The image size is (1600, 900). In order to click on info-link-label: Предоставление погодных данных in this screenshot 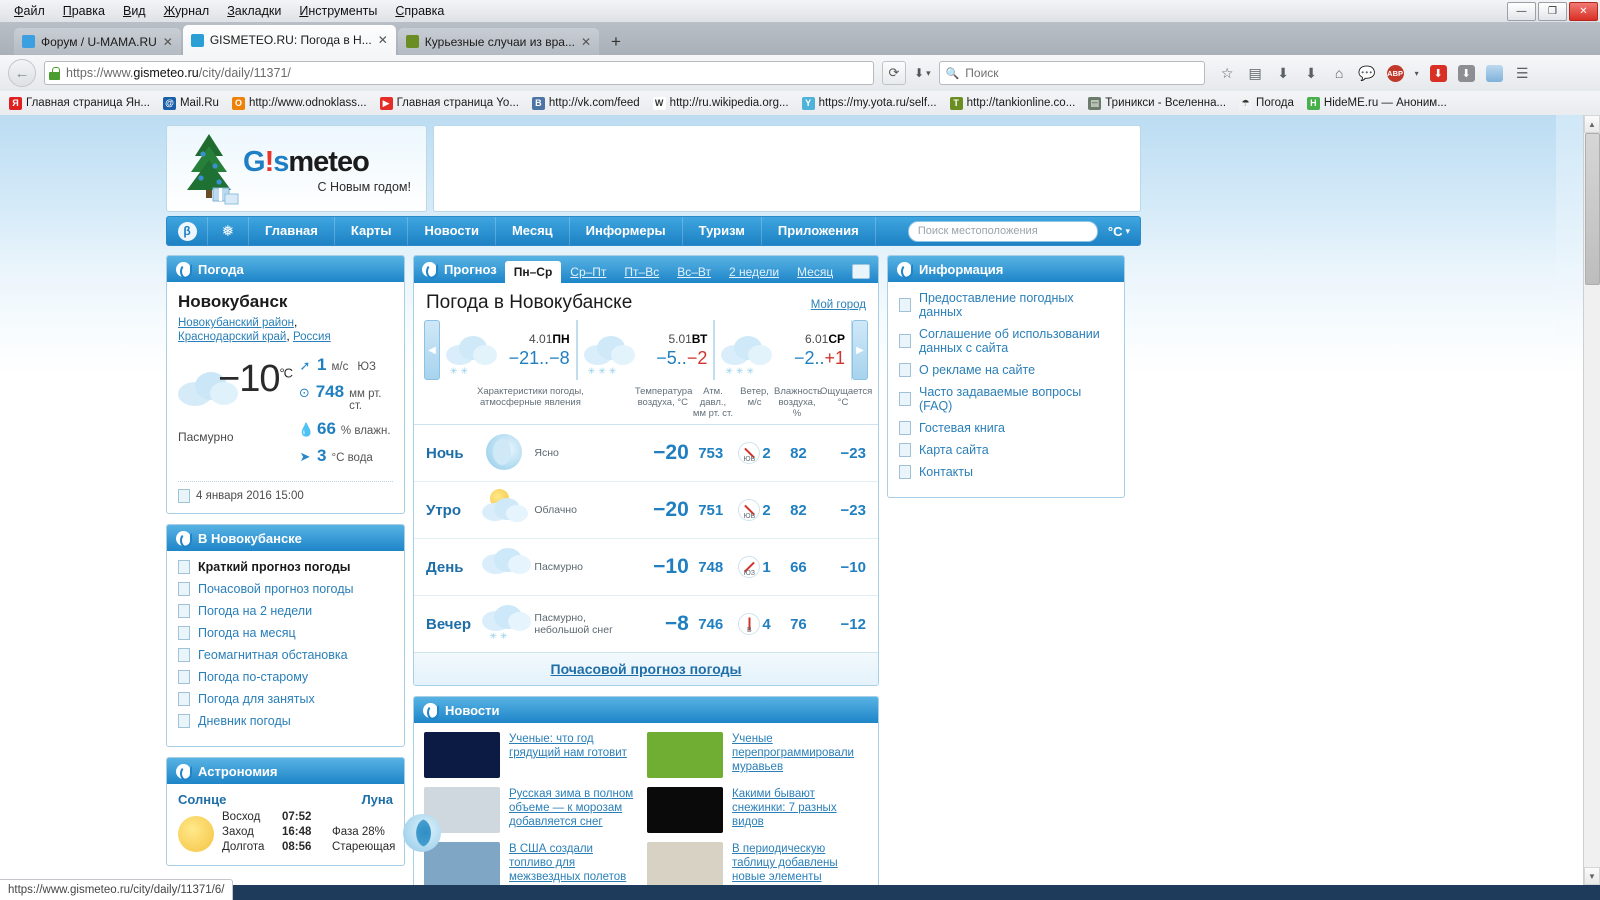, I will do `click(1016, 305)`.